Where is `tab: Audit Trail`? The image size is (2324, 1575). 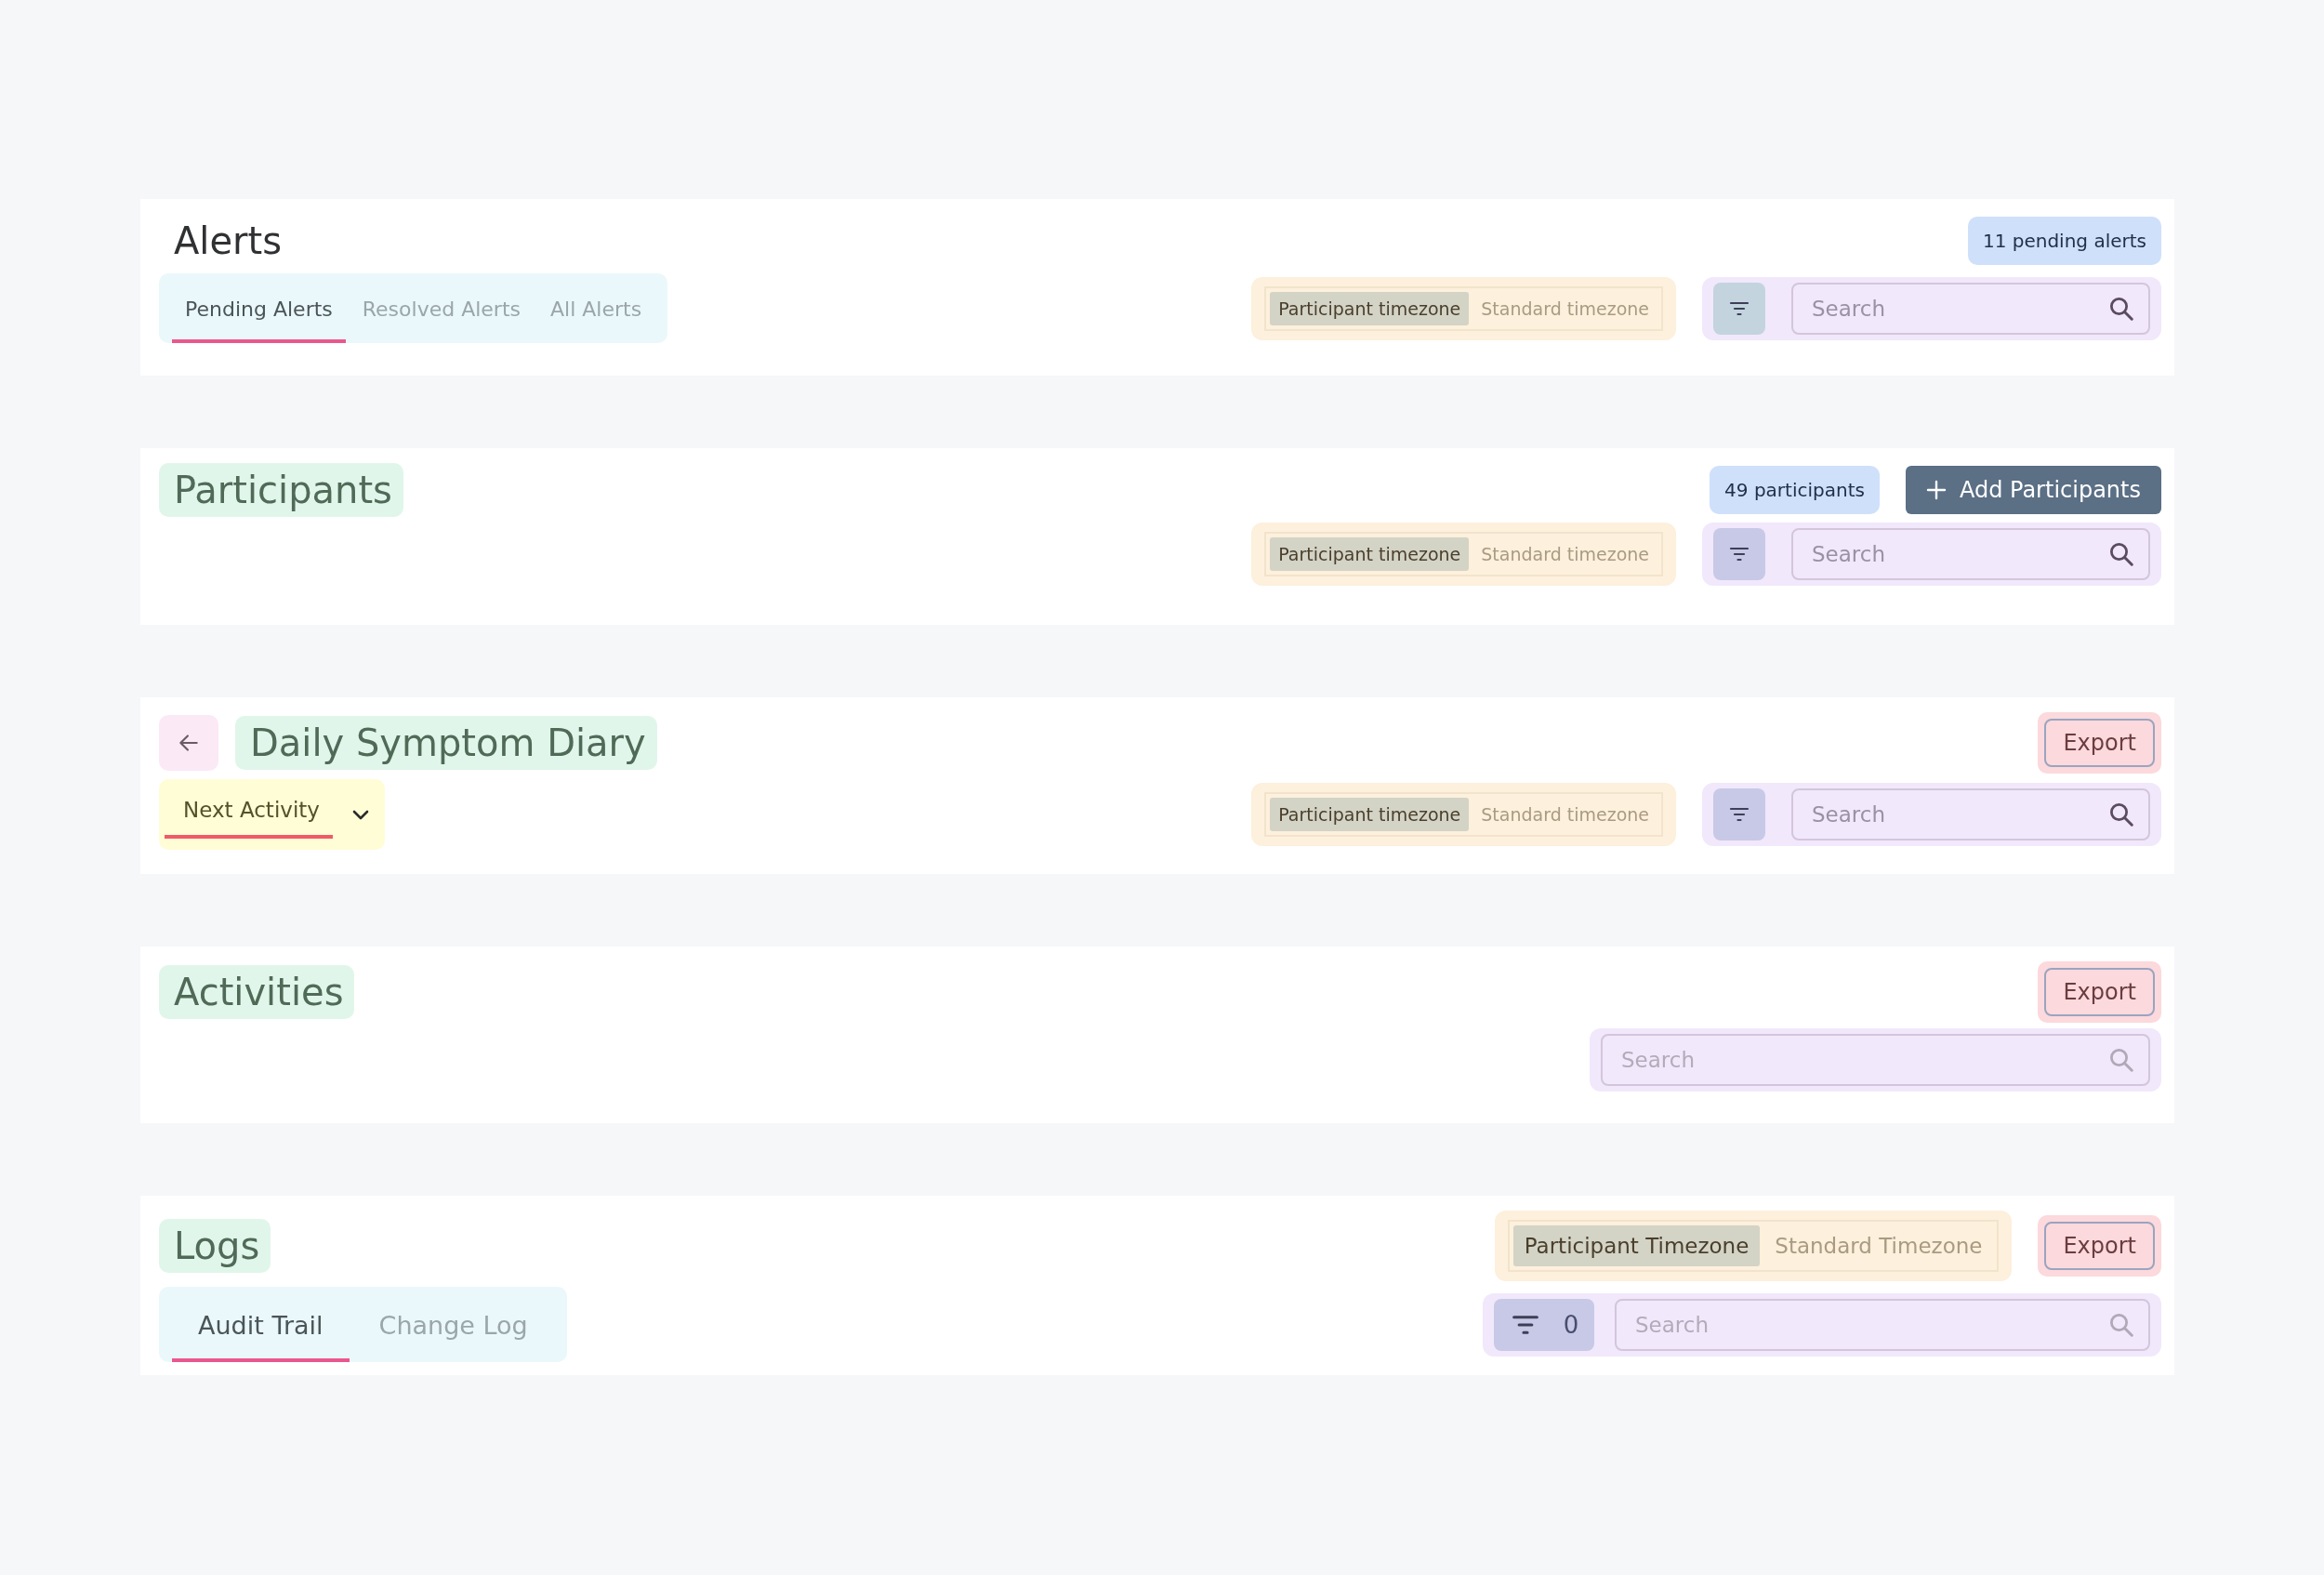 tab: Audit Trail is located at coordinates (261, 1325).